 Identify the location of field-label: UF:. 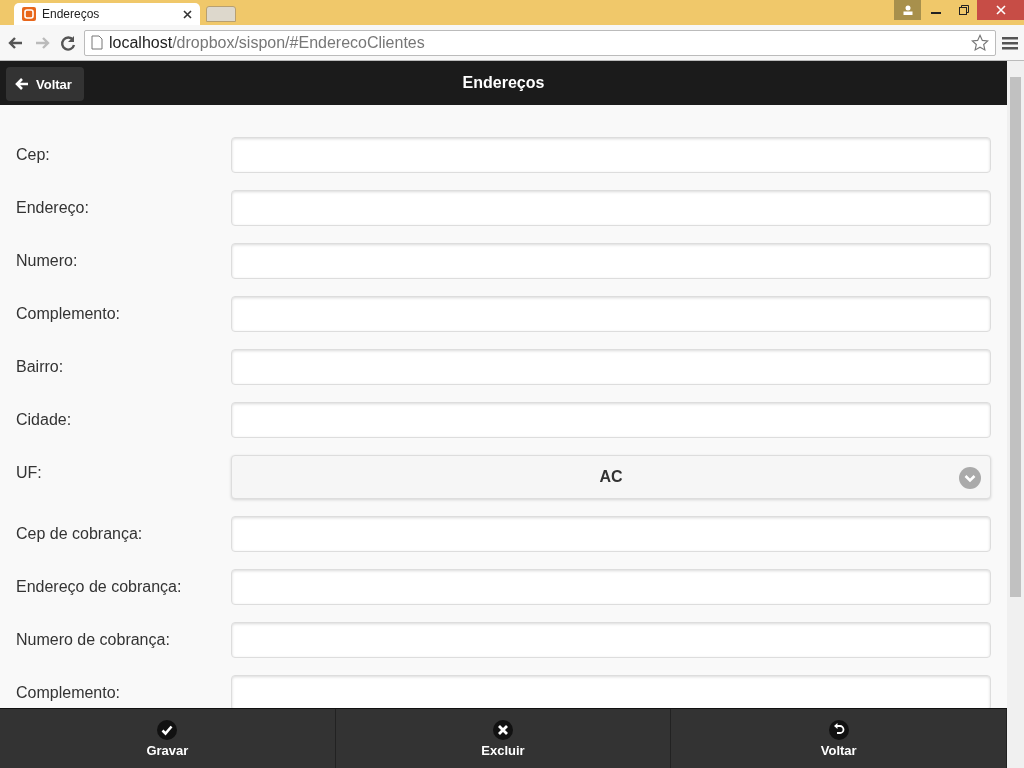
(29, 472).